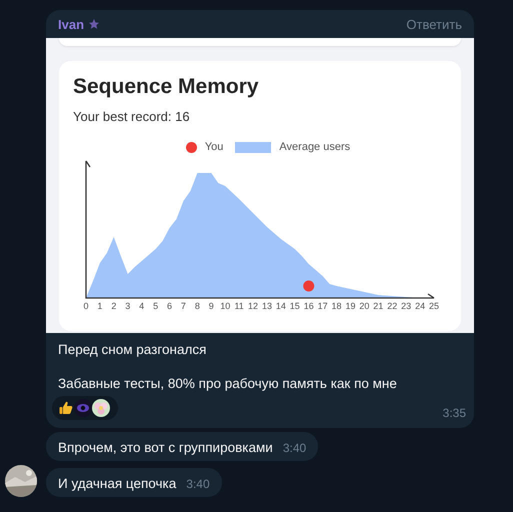  What do you see at coordinates (350, 306) in the screenshot?
I see `axis-tick-label: 19` at bounding box center [350, 306].